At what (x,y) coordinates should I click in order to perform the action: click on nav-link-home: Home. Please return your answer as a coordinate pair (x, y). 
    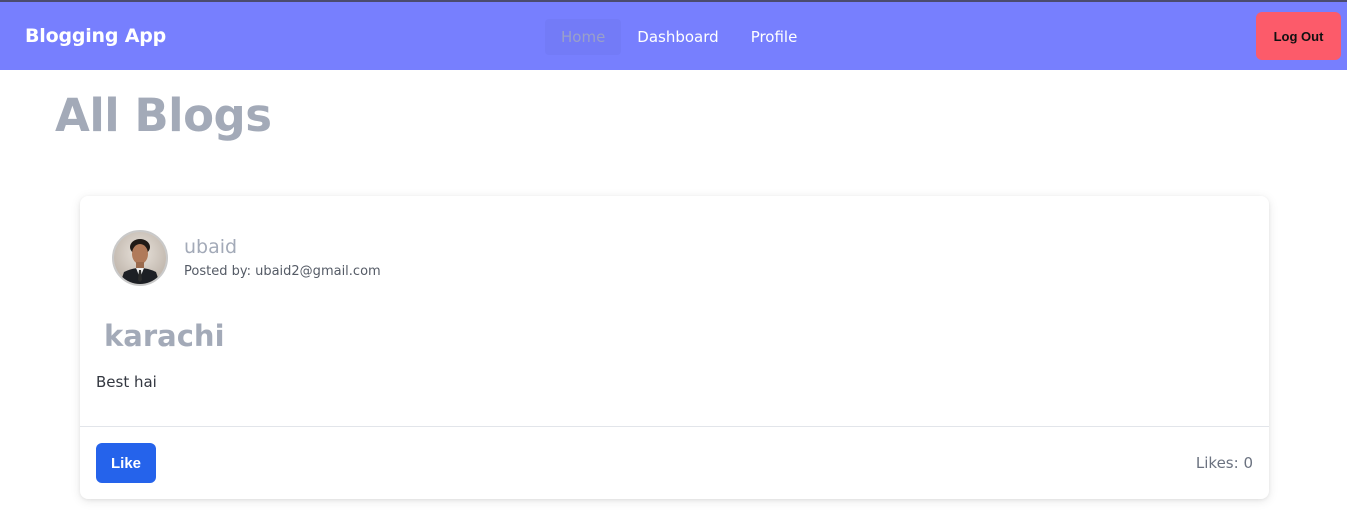
    Looking at the image, I should click on (583, 37).